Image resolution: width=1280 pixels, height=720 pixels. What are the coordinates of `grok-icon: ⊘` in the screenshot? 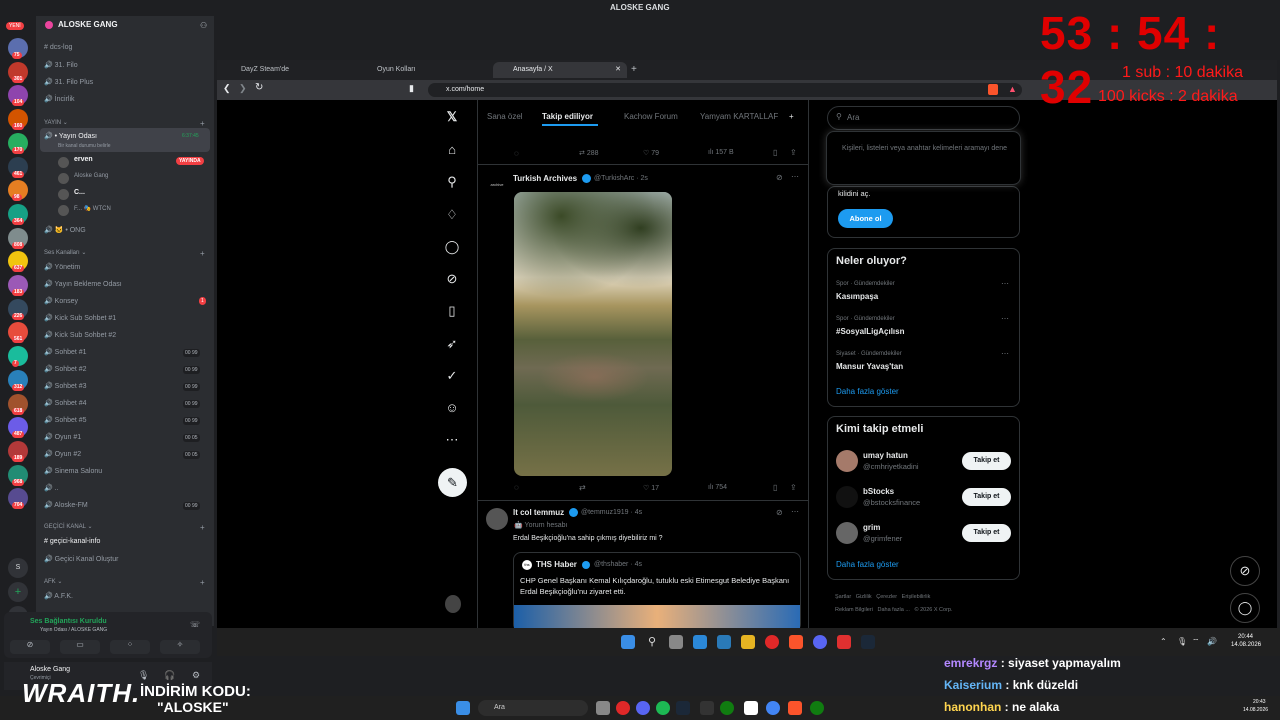 It's located at (452, 279).